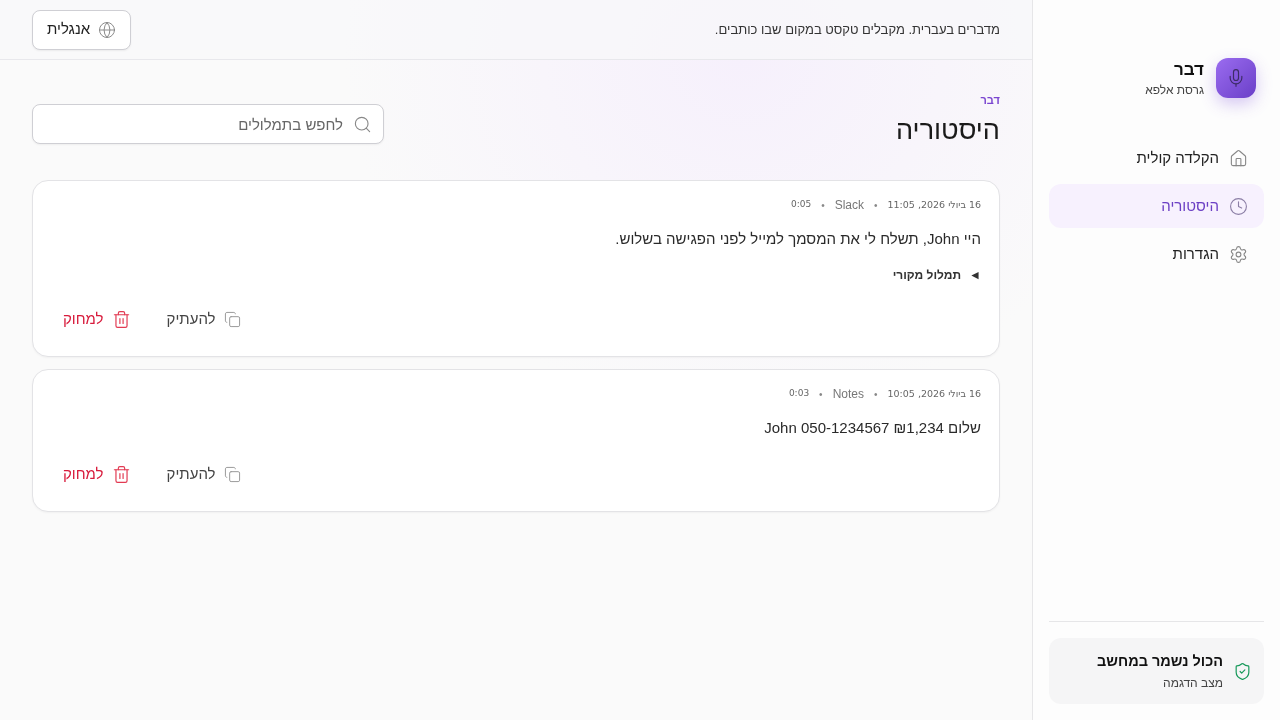  I want to click on shield-check-icon, so click(1242, 671).